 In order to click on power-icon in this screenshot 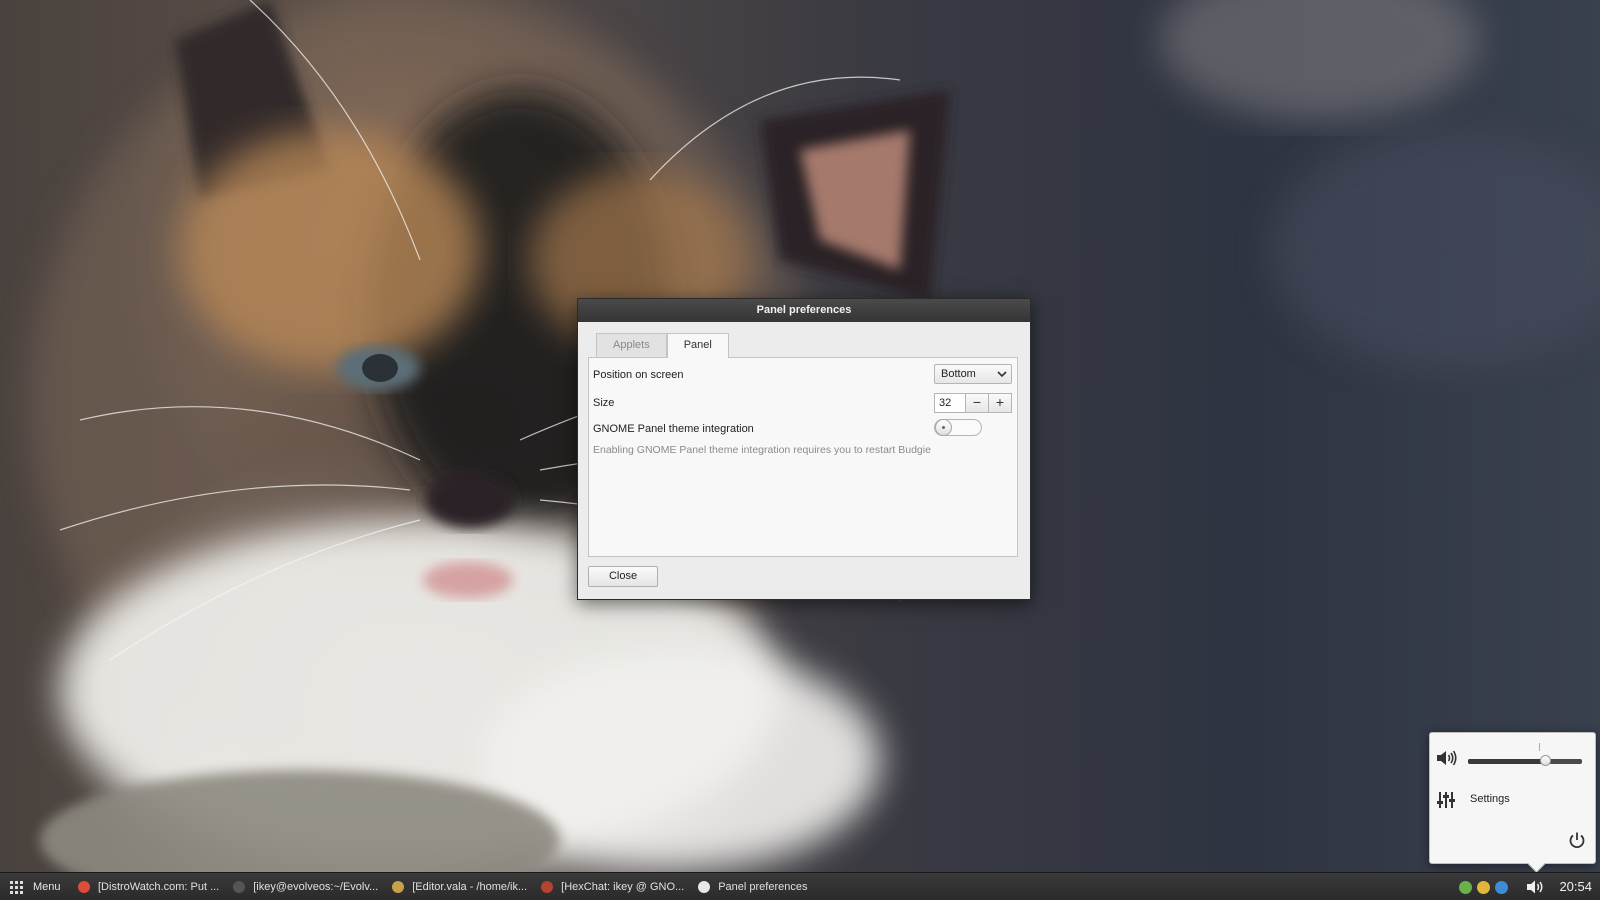, I will do `click(1577, 840)`.